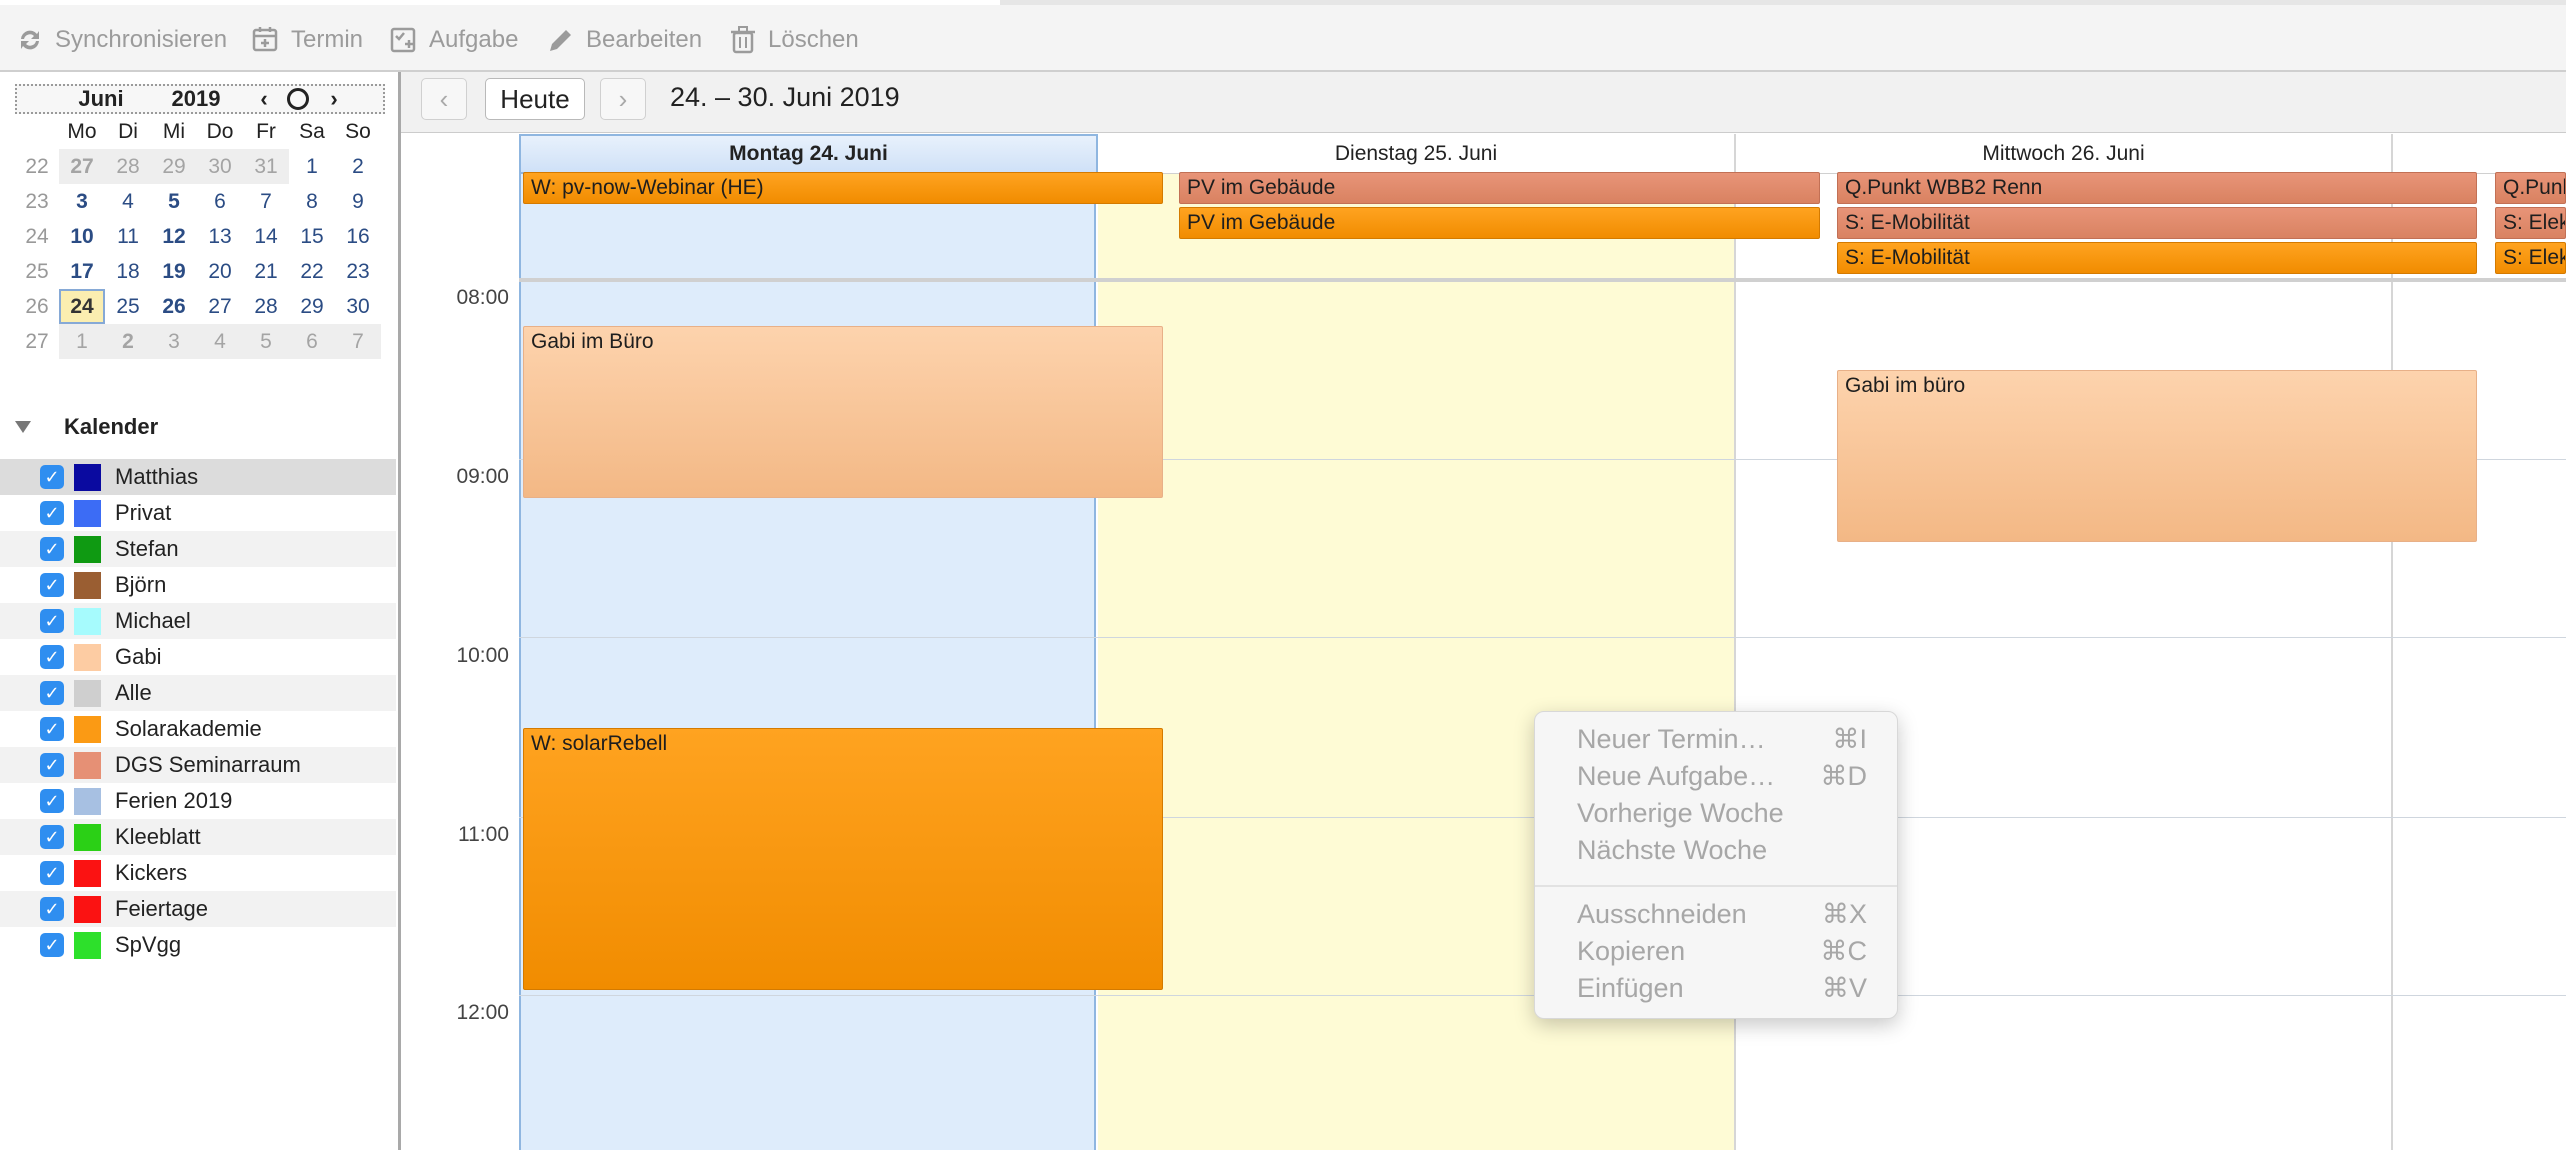  I want to click on mini-day: 18, so click(128, 271).